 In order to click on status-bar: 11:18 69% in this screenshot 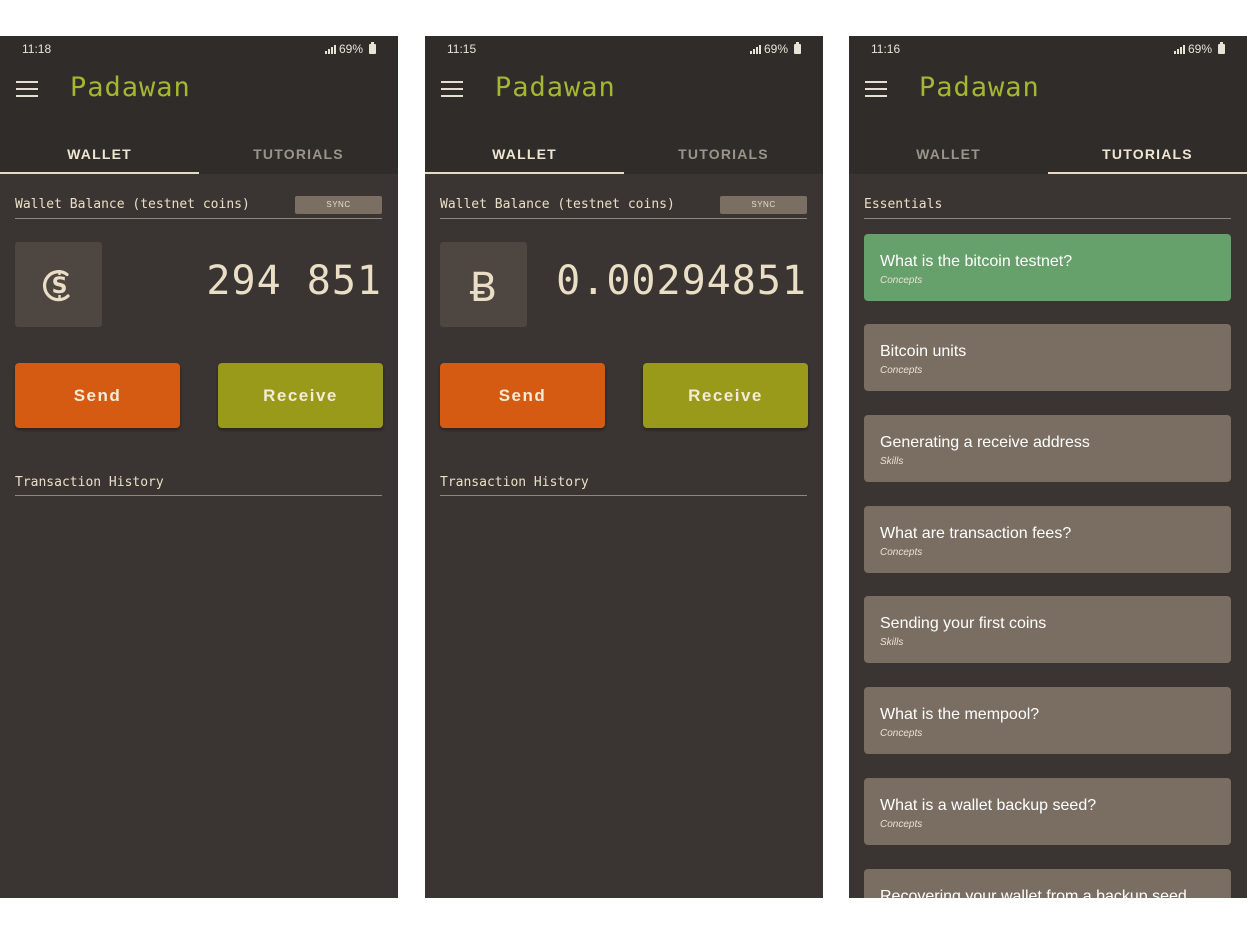, I will do `click(199, 49)`.